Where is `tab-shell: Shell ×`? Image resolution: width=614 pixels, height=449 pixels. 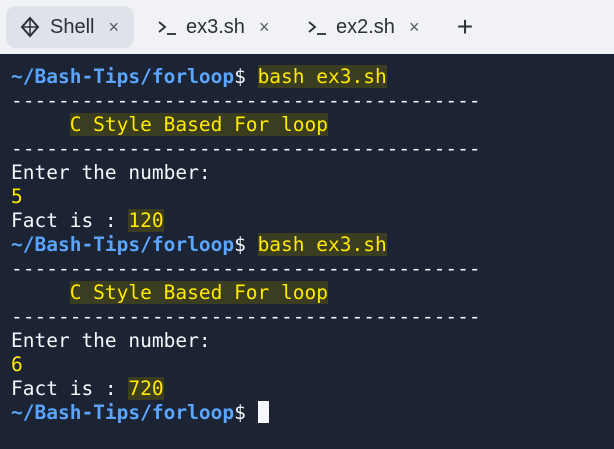 tab-shell: Shell × is located at coordinates (70, 27).